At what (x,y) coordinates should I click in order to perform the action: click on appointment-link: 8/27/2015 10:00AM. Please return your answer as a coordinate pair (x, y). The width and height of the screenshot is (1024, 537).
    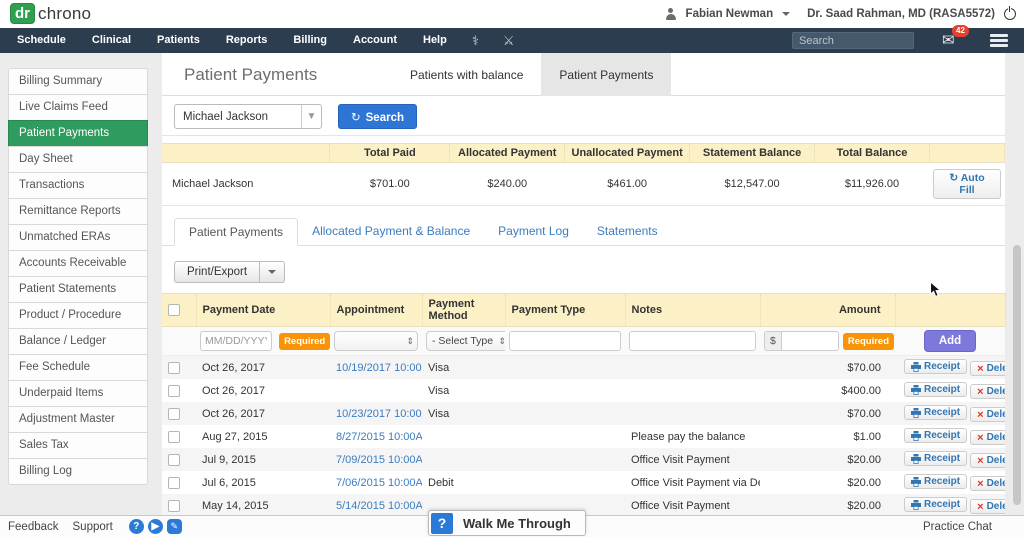
    Looking at the image, I should click on (379, 437).